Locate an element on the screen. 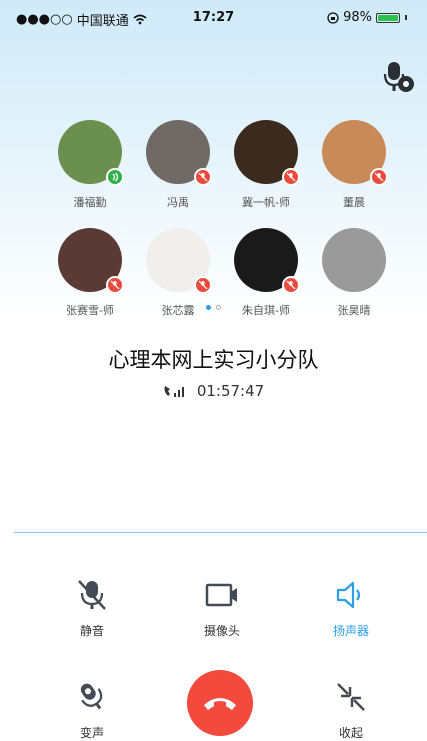 The width and height of the screenshot is (427, 741). participant: 冀一帆-师 is located at coordinates (266, 165).